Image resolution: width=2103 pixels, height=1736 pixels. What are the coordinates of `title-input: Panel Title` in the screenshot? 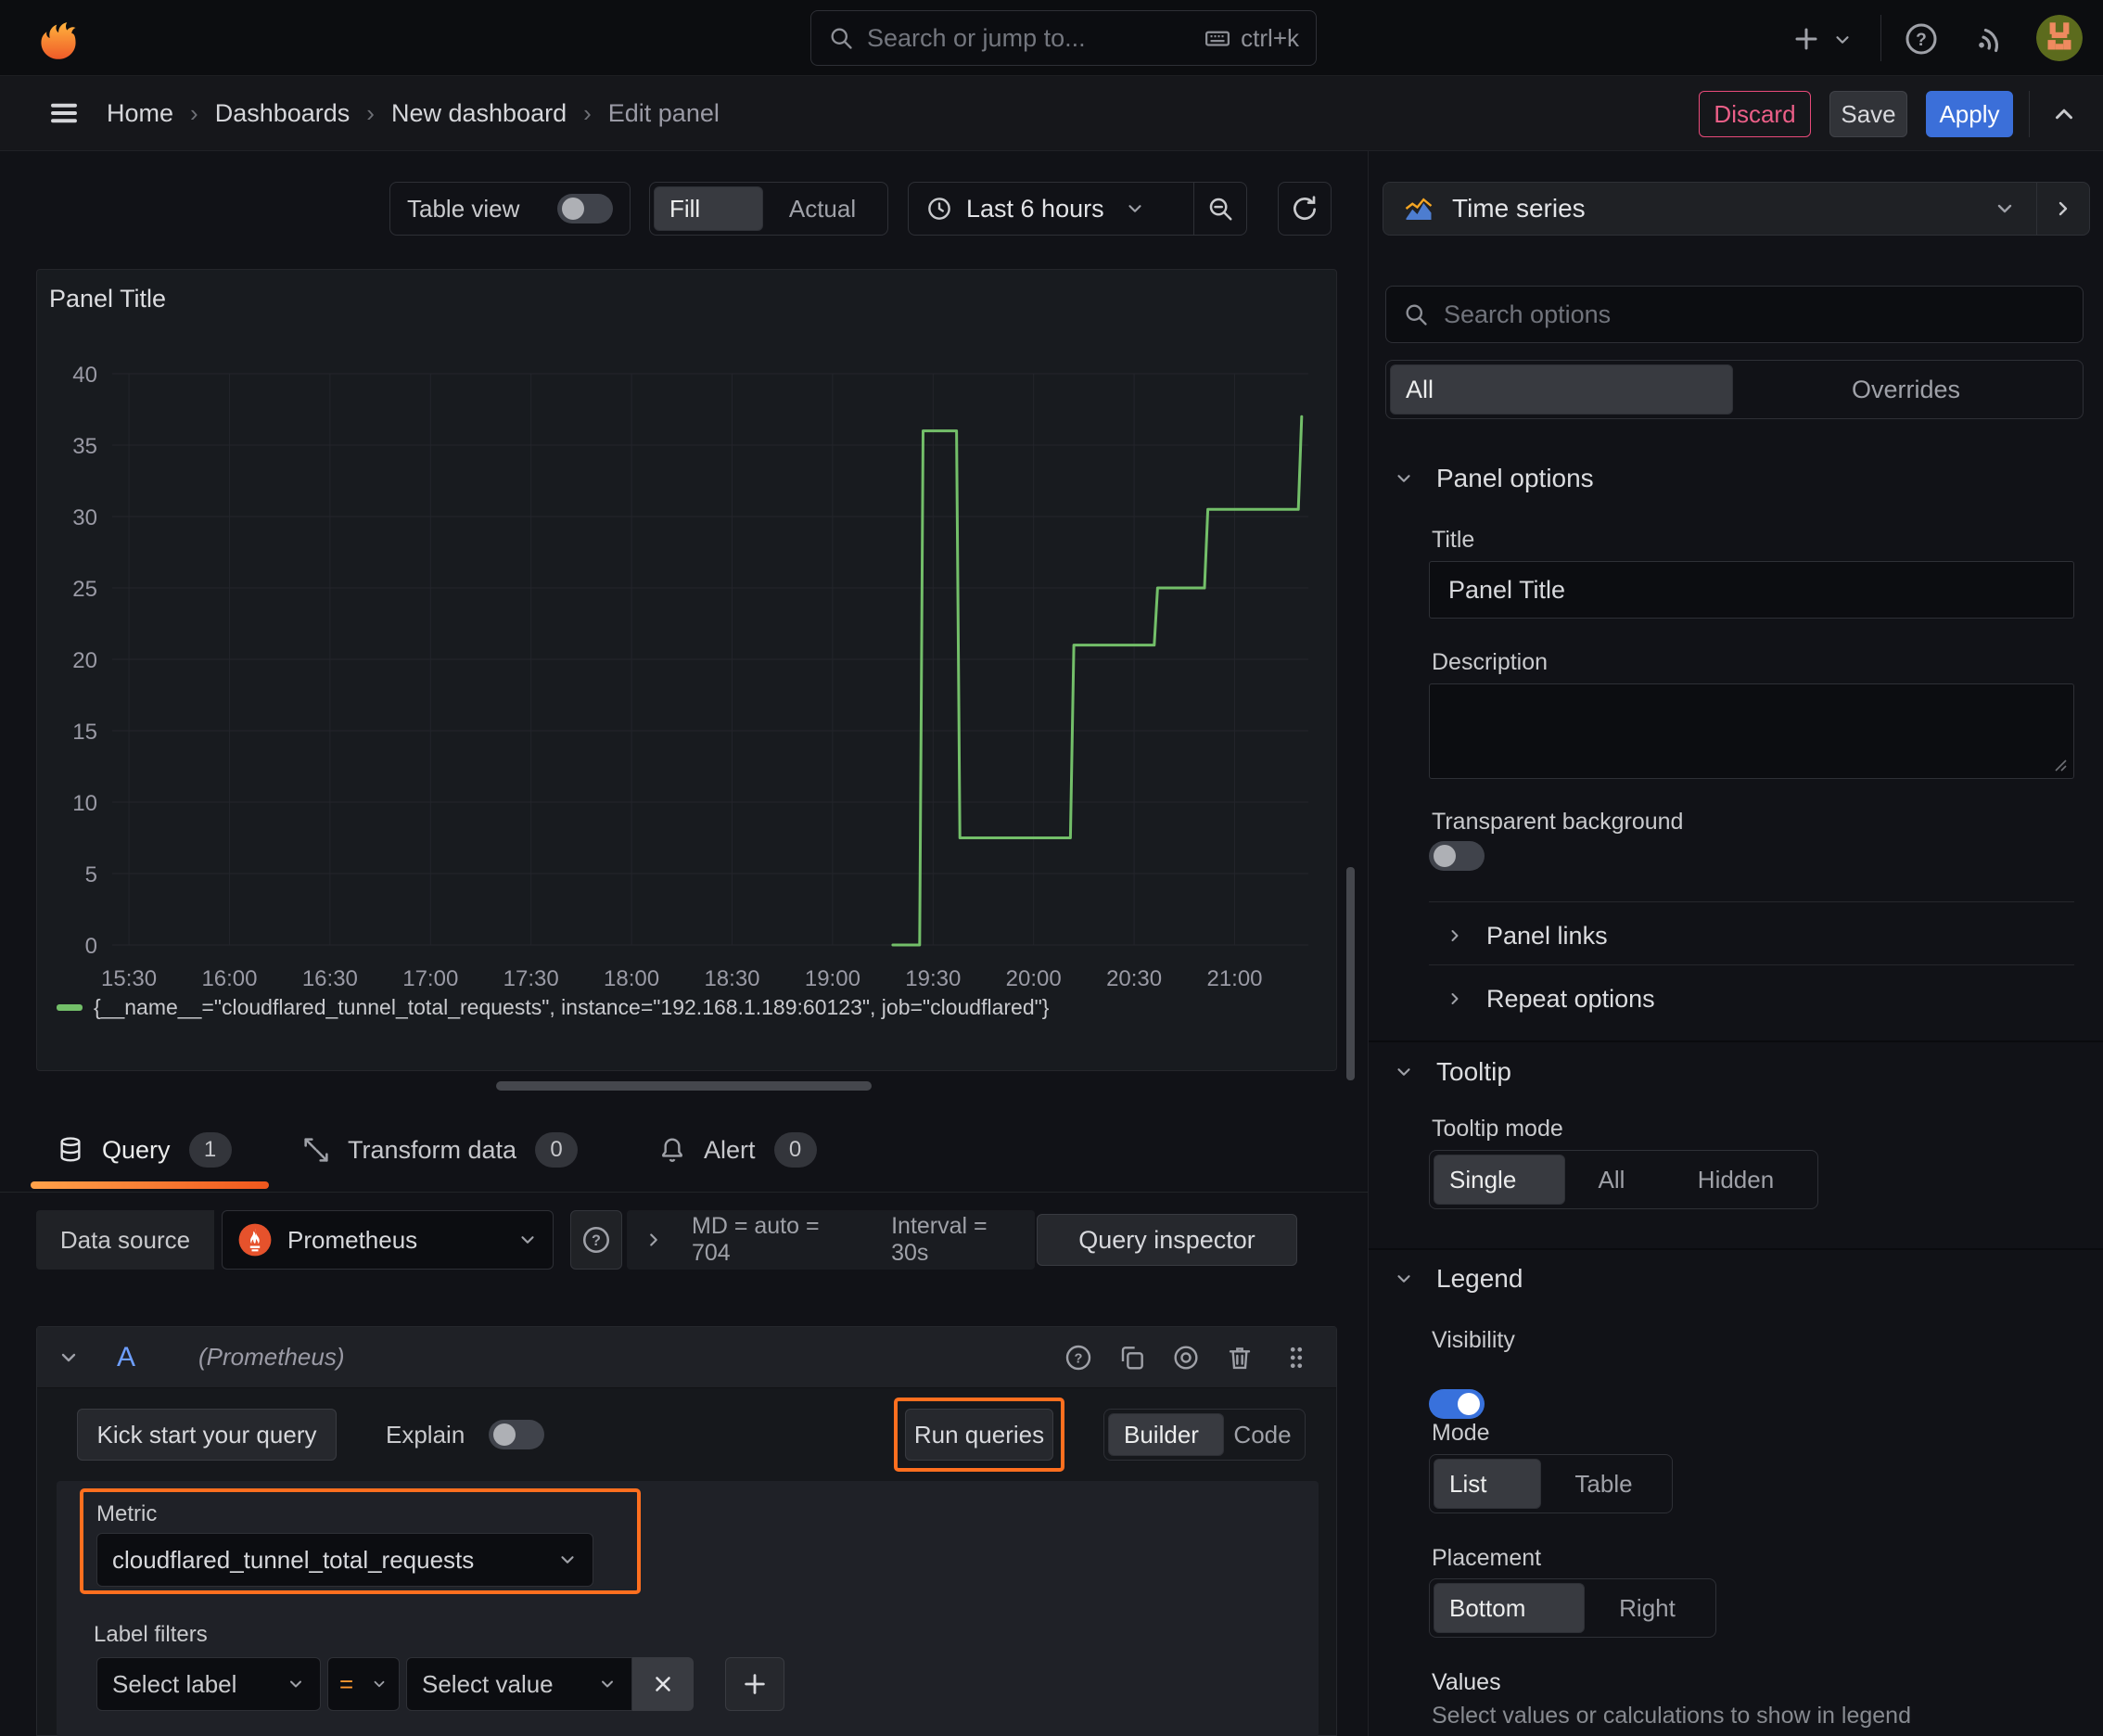 It's located at (1751, 590).